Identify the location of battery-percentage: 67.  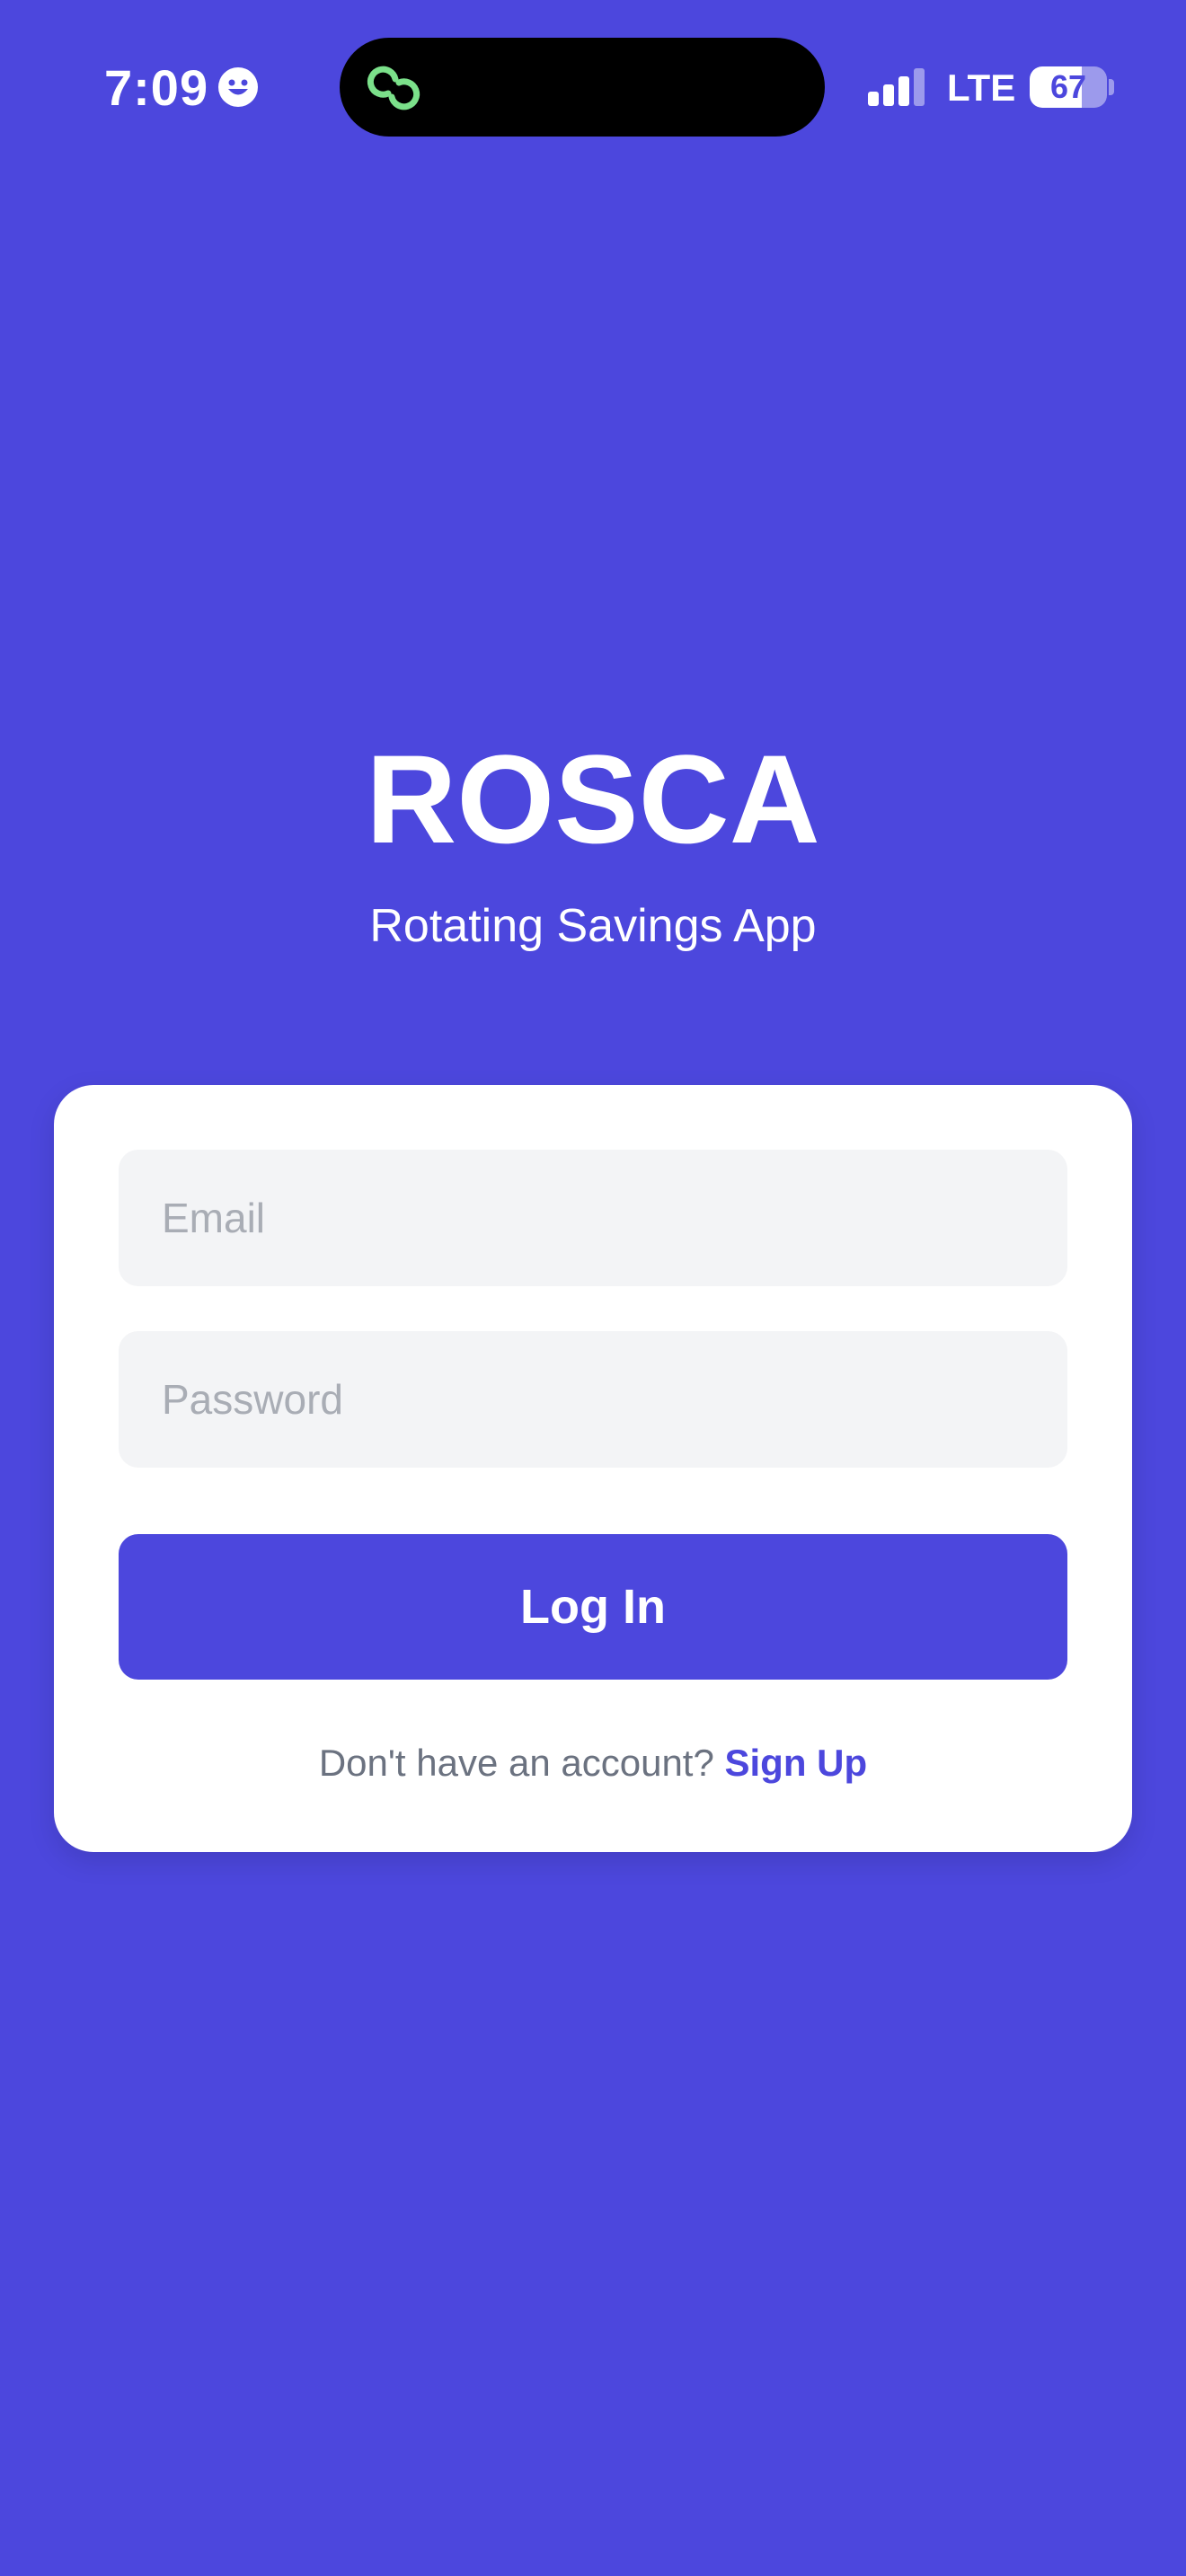
(1068, 86).